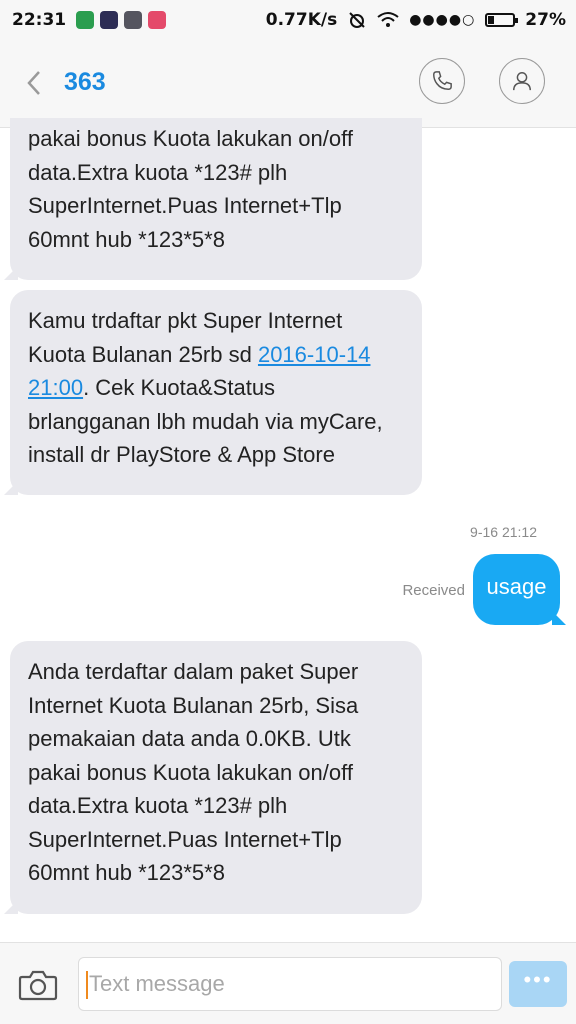  I want to click on signal-icon: ●●●●○, so click(442, 20).